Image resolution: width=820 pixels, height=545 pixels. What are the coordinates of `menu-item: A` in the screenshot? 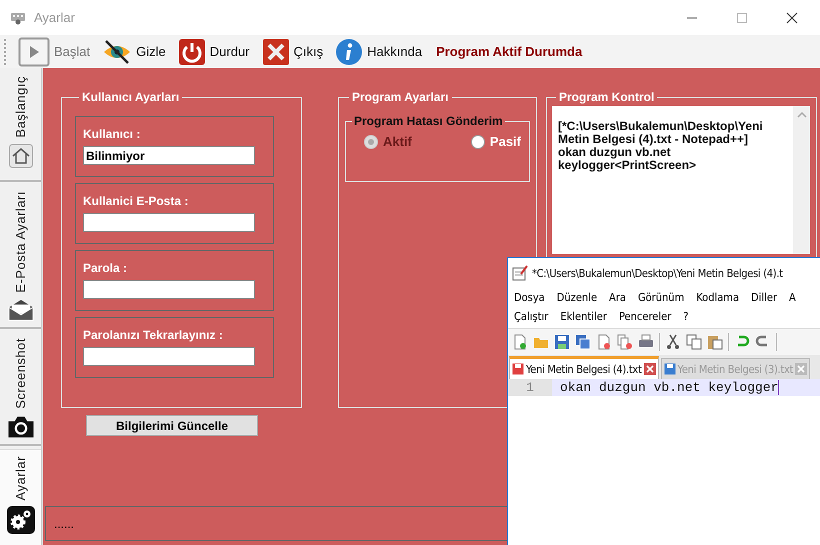 It's located at (792, 297).